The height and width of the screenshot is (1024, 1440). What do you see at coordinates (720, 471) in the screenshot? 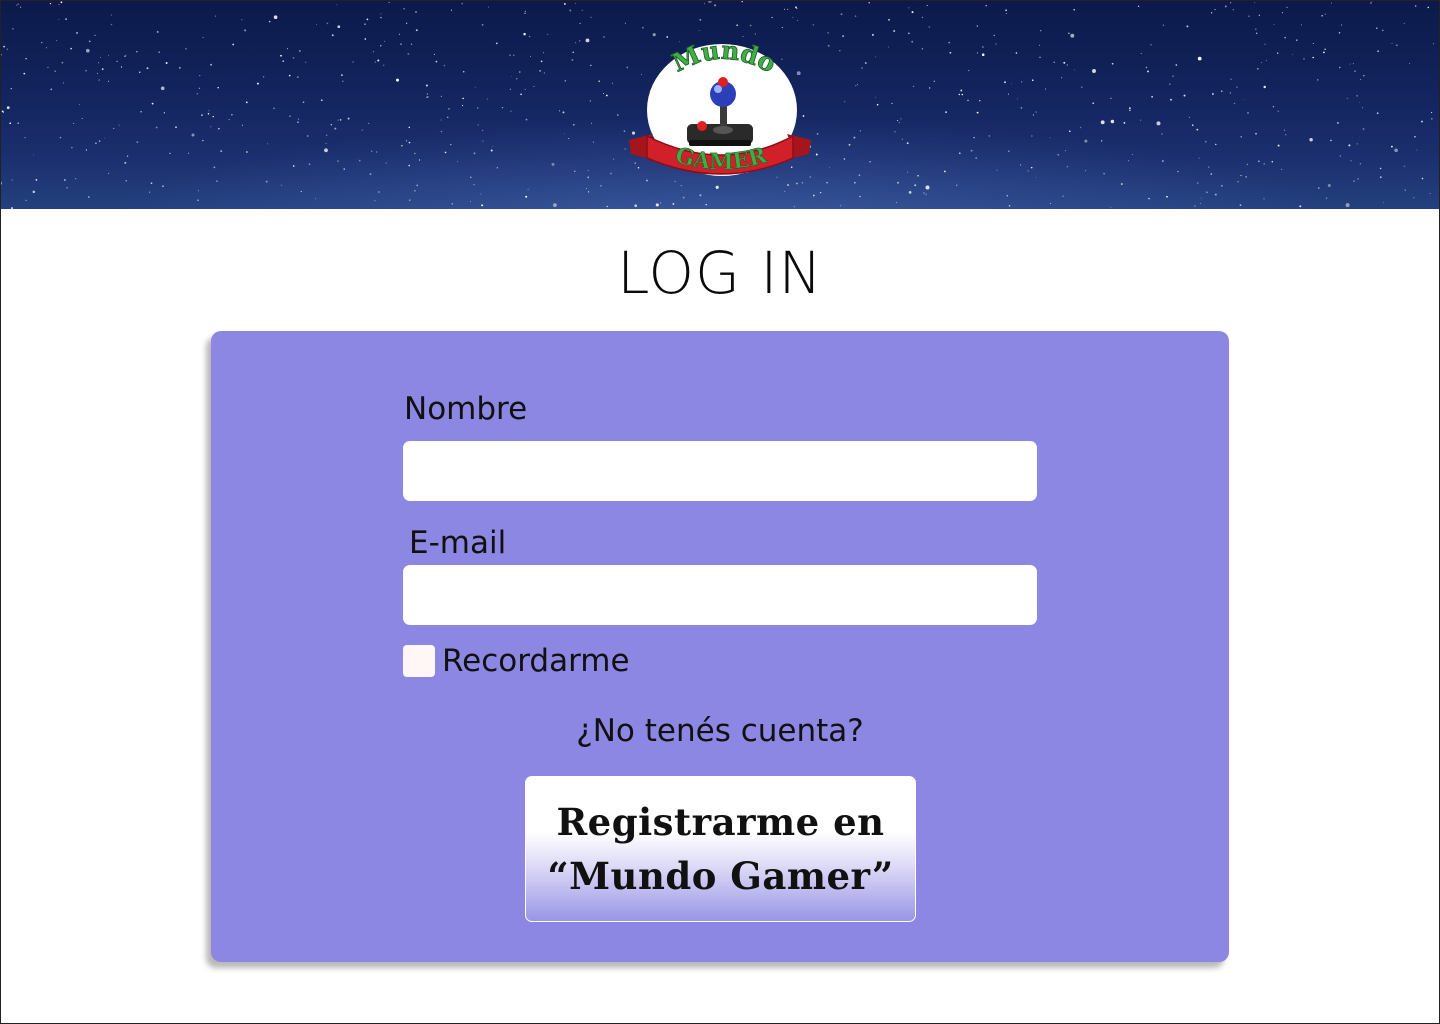
I see `name-input` at bounding box center [720, 471].